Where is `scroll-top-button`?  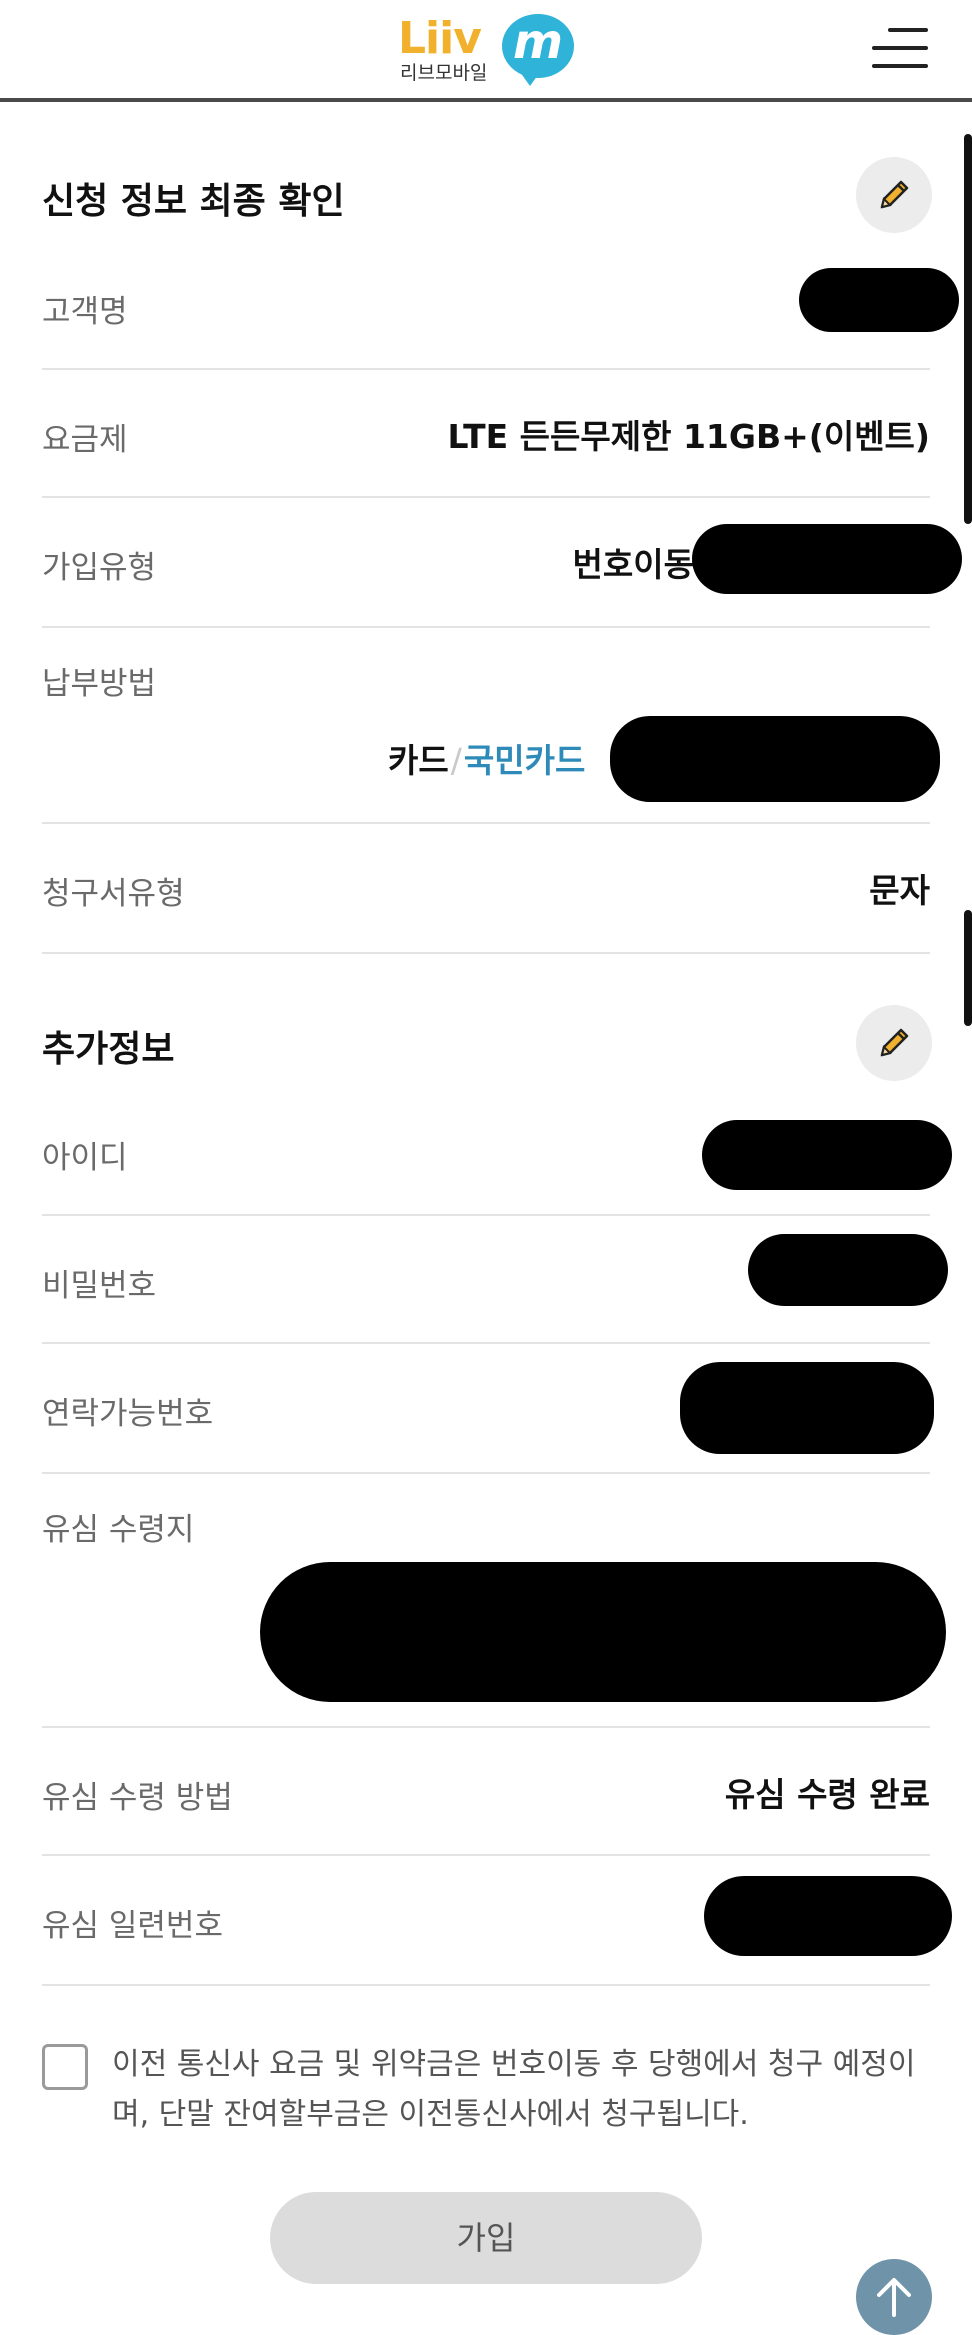
scroll-top-button is located at coordinates (894, 2297).